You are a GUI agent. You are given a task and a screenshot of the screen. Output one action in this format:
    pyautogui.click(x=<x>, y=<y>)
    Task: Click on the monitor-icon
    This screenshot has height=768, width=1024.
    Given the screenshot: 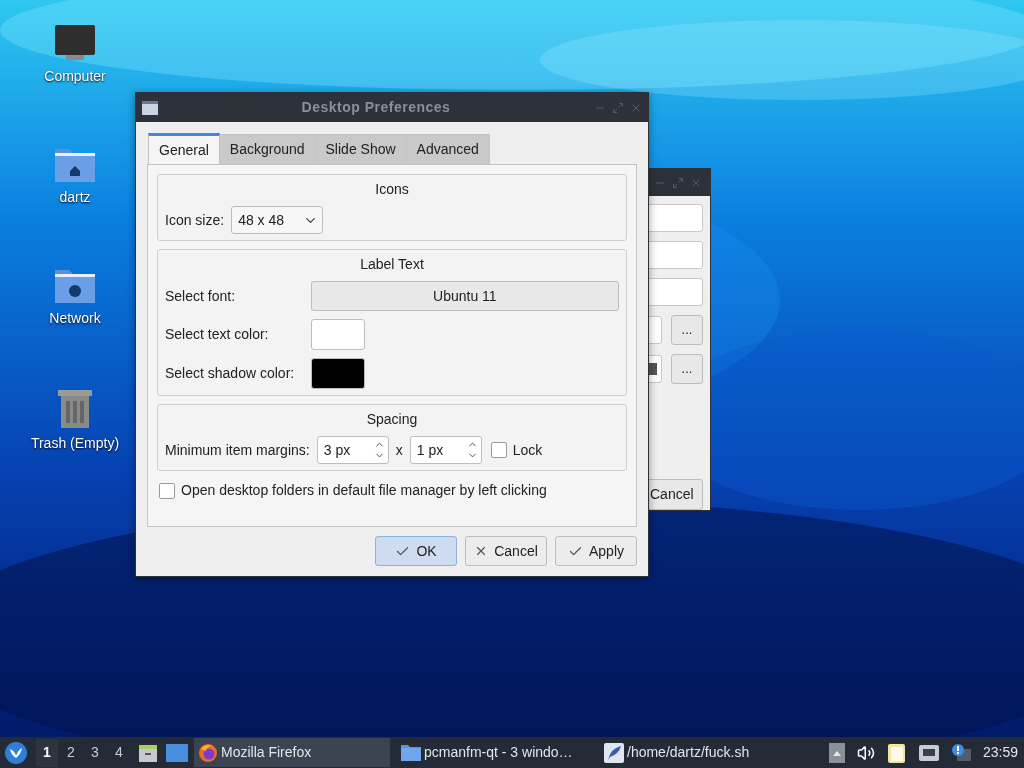 What is the action you would take?
    pyautogui.click(x=75, y=43)
    